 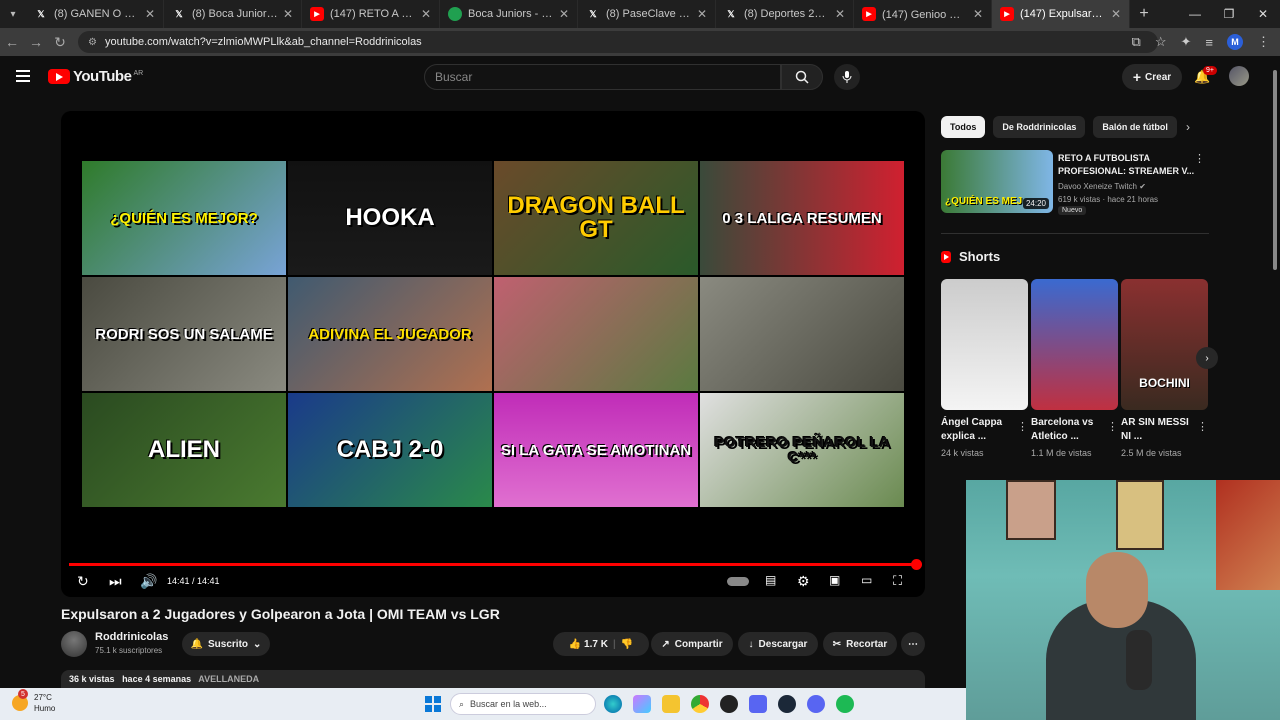 What do you see at coordinates (1229, 14) in the screenshot?
I see `restore-icon: ❐` at bounding box center [1229, 14].